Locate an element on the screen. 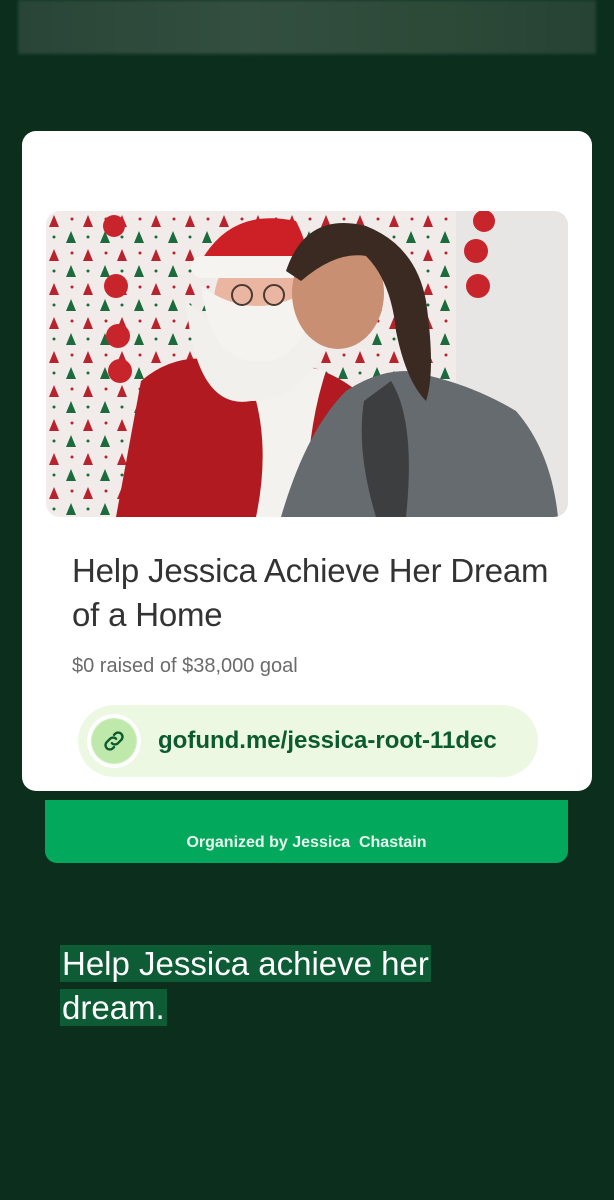  campaign-link: gofund.me/jessica-root-11dec is located at coordinates (308, 741).